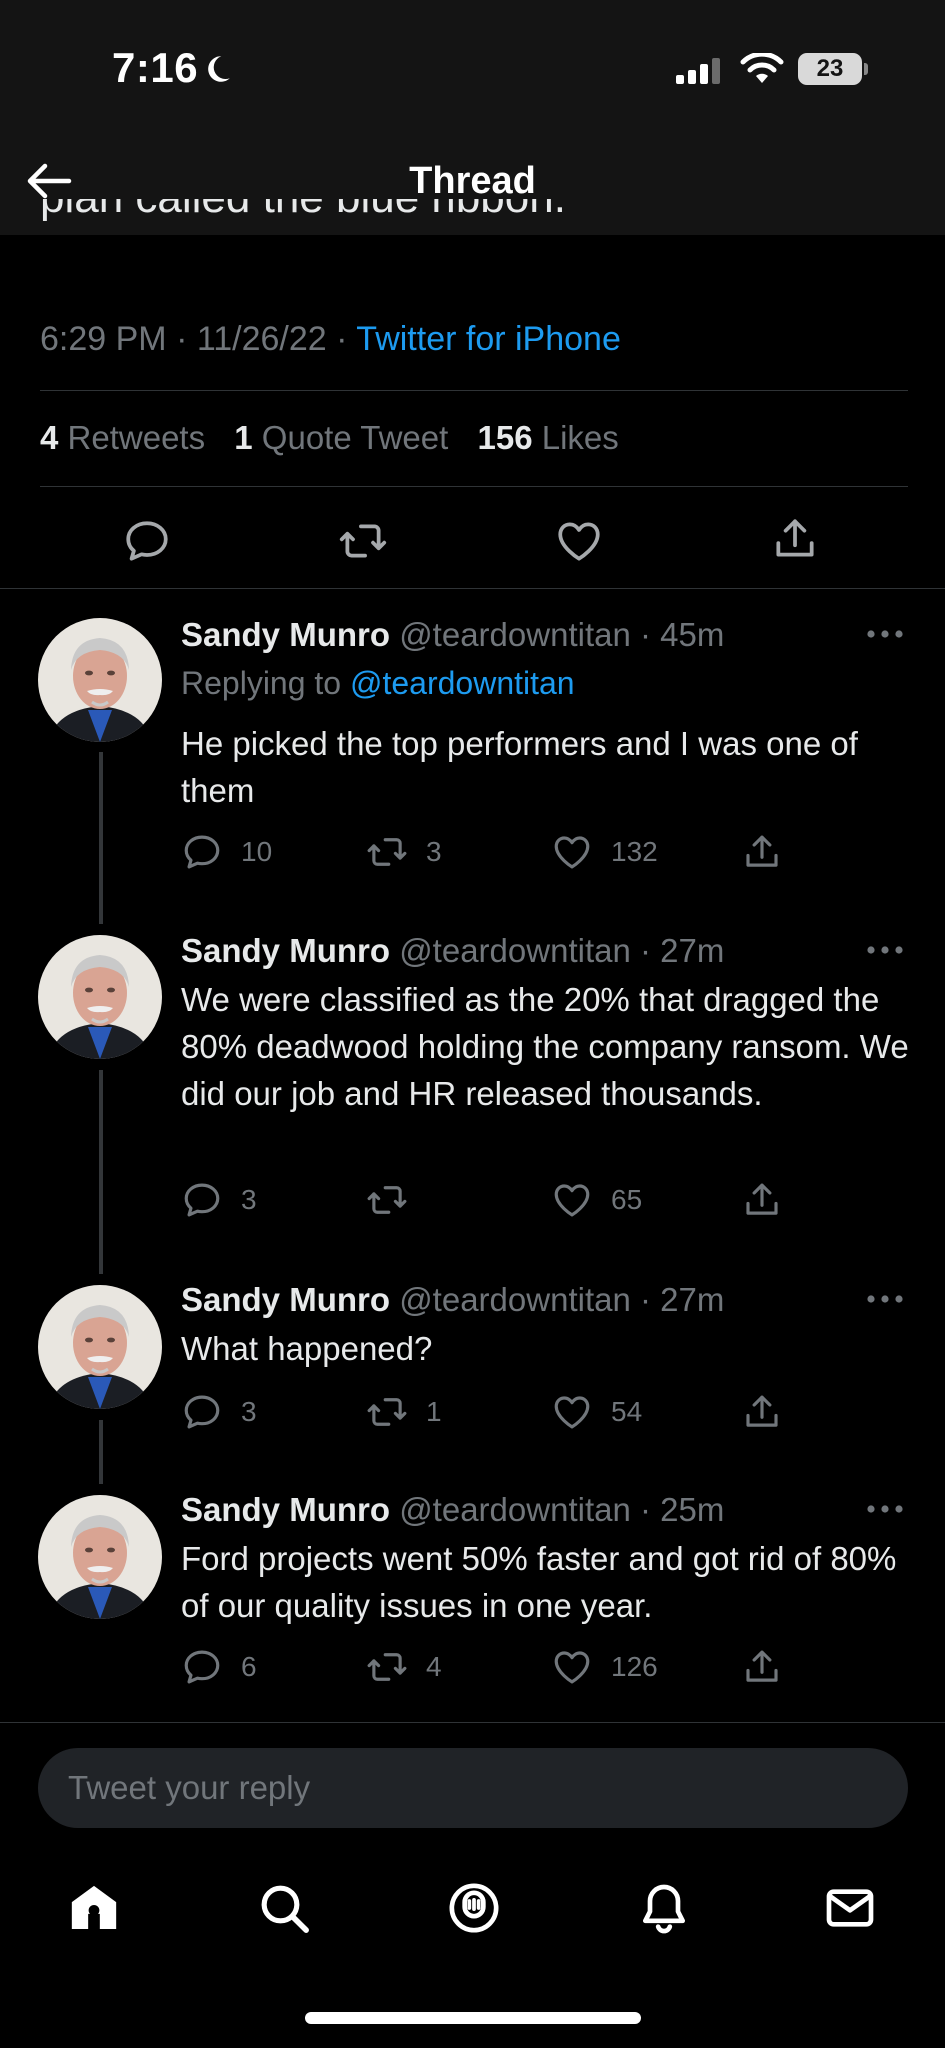  What do you see at coordinates (341, 437) in the screenshot?
I see `quotes-stat: 1 Quote Tweet` at bounding box center [341, 437].